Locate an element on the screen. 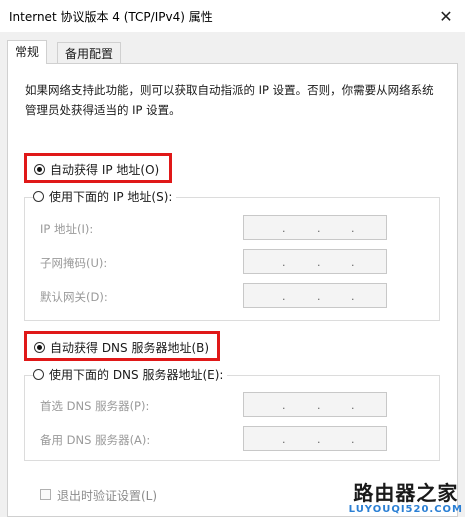 The width and height of the screenshot is (465, 517). watermark-sub: LUYOUQI520.COM is located at coordinates (405, 509).